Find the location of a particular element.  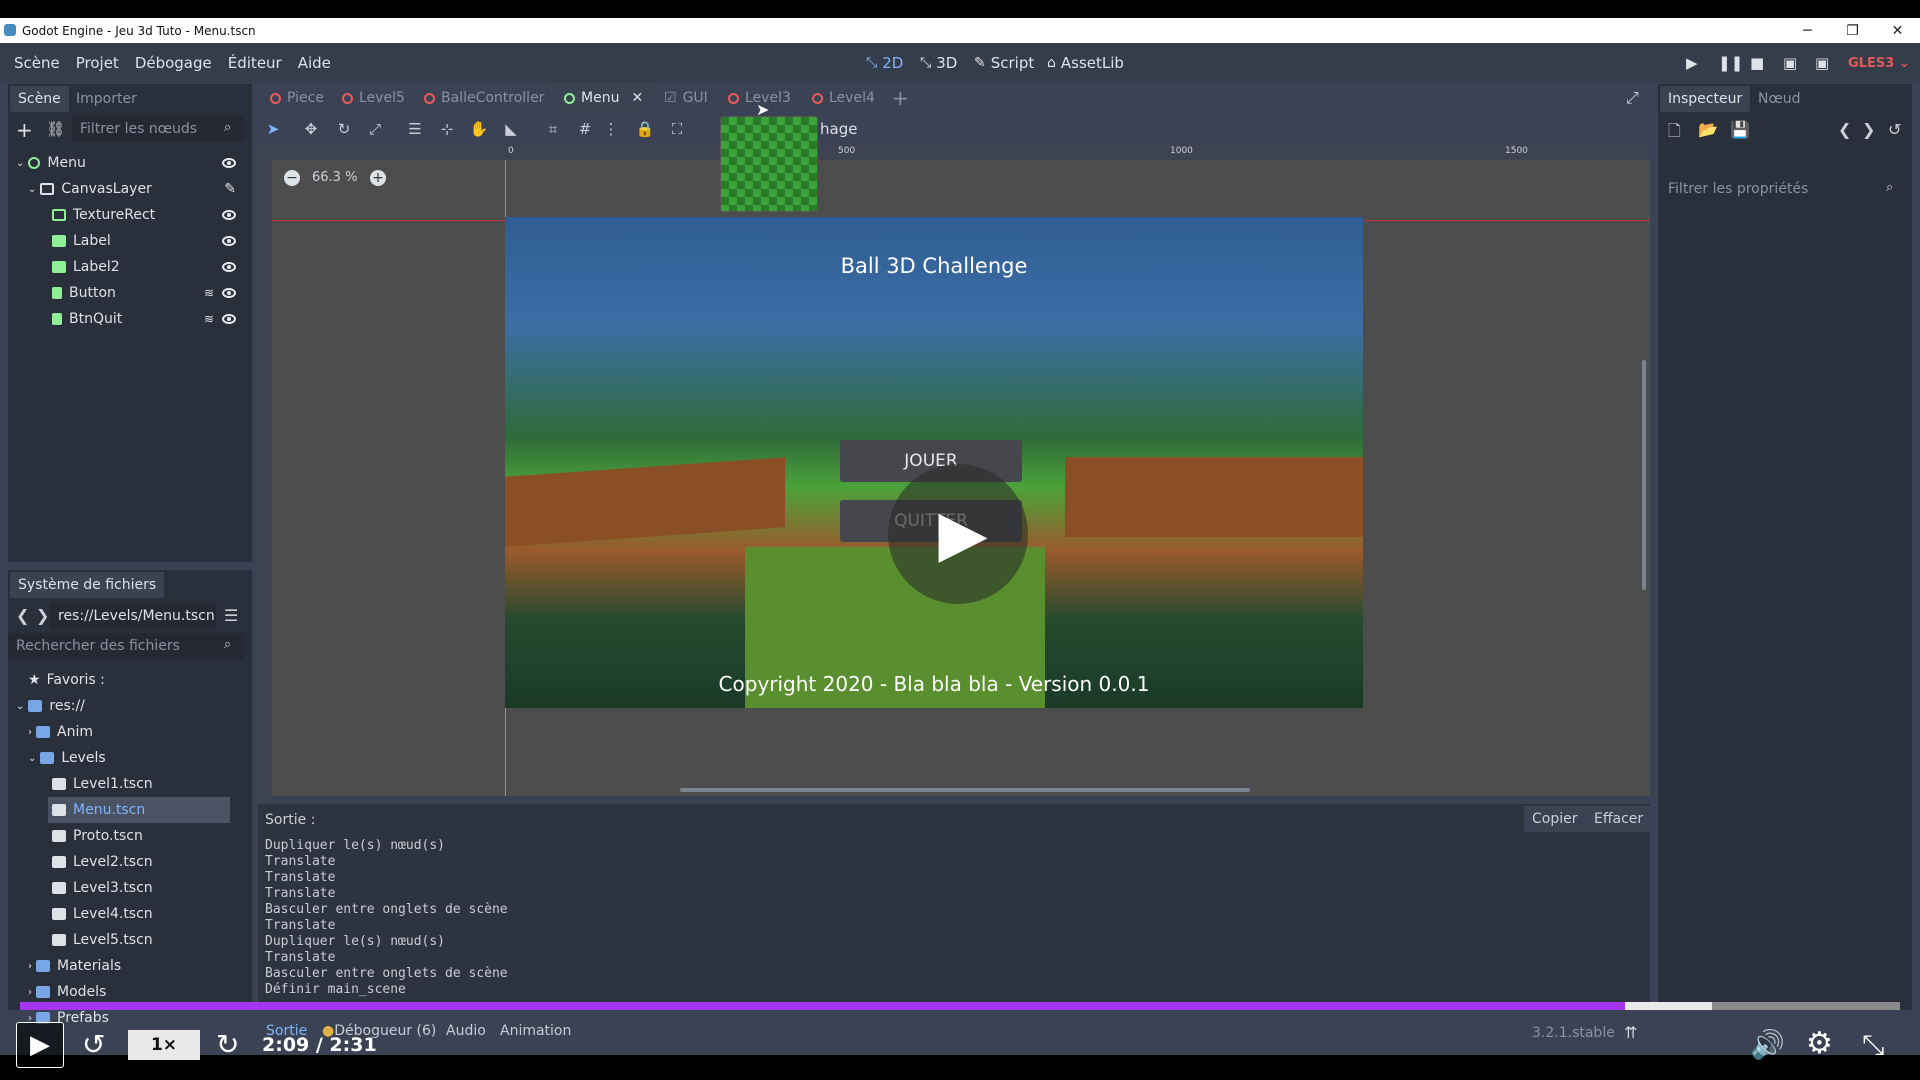

pivot-tool-icon: ⊹ is located at coordinates (447, 129).